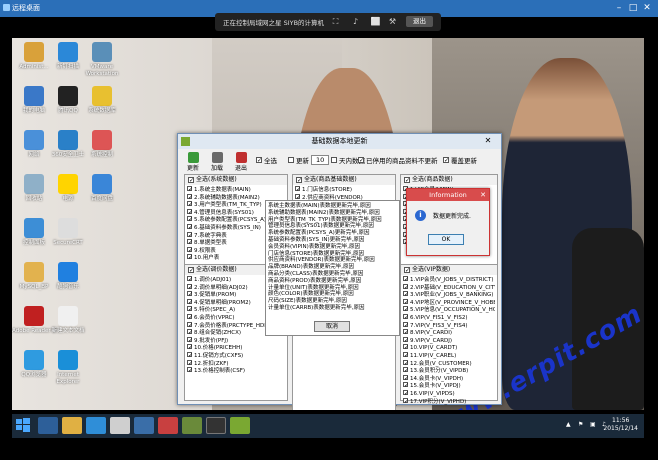  Describe the element at coordinates (582, 425) in the screenshot. I see `tray-flag-icon: ⚑` at that location.